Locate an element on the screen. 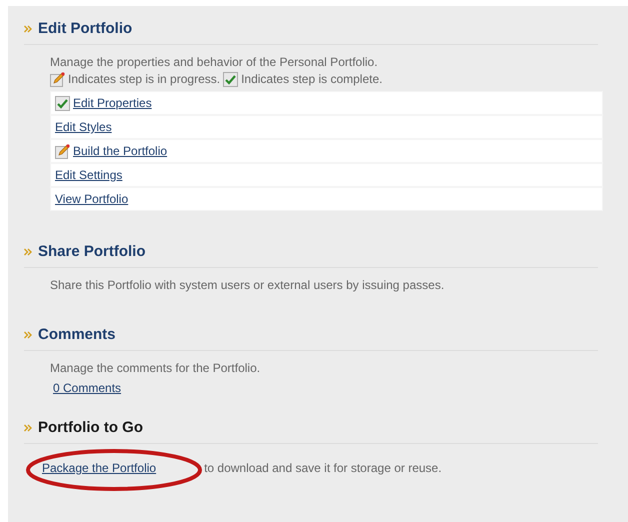 The image size is (628, 522). section-description: Manage the comments for the Portfolio. is located at coordinates (156, 368).